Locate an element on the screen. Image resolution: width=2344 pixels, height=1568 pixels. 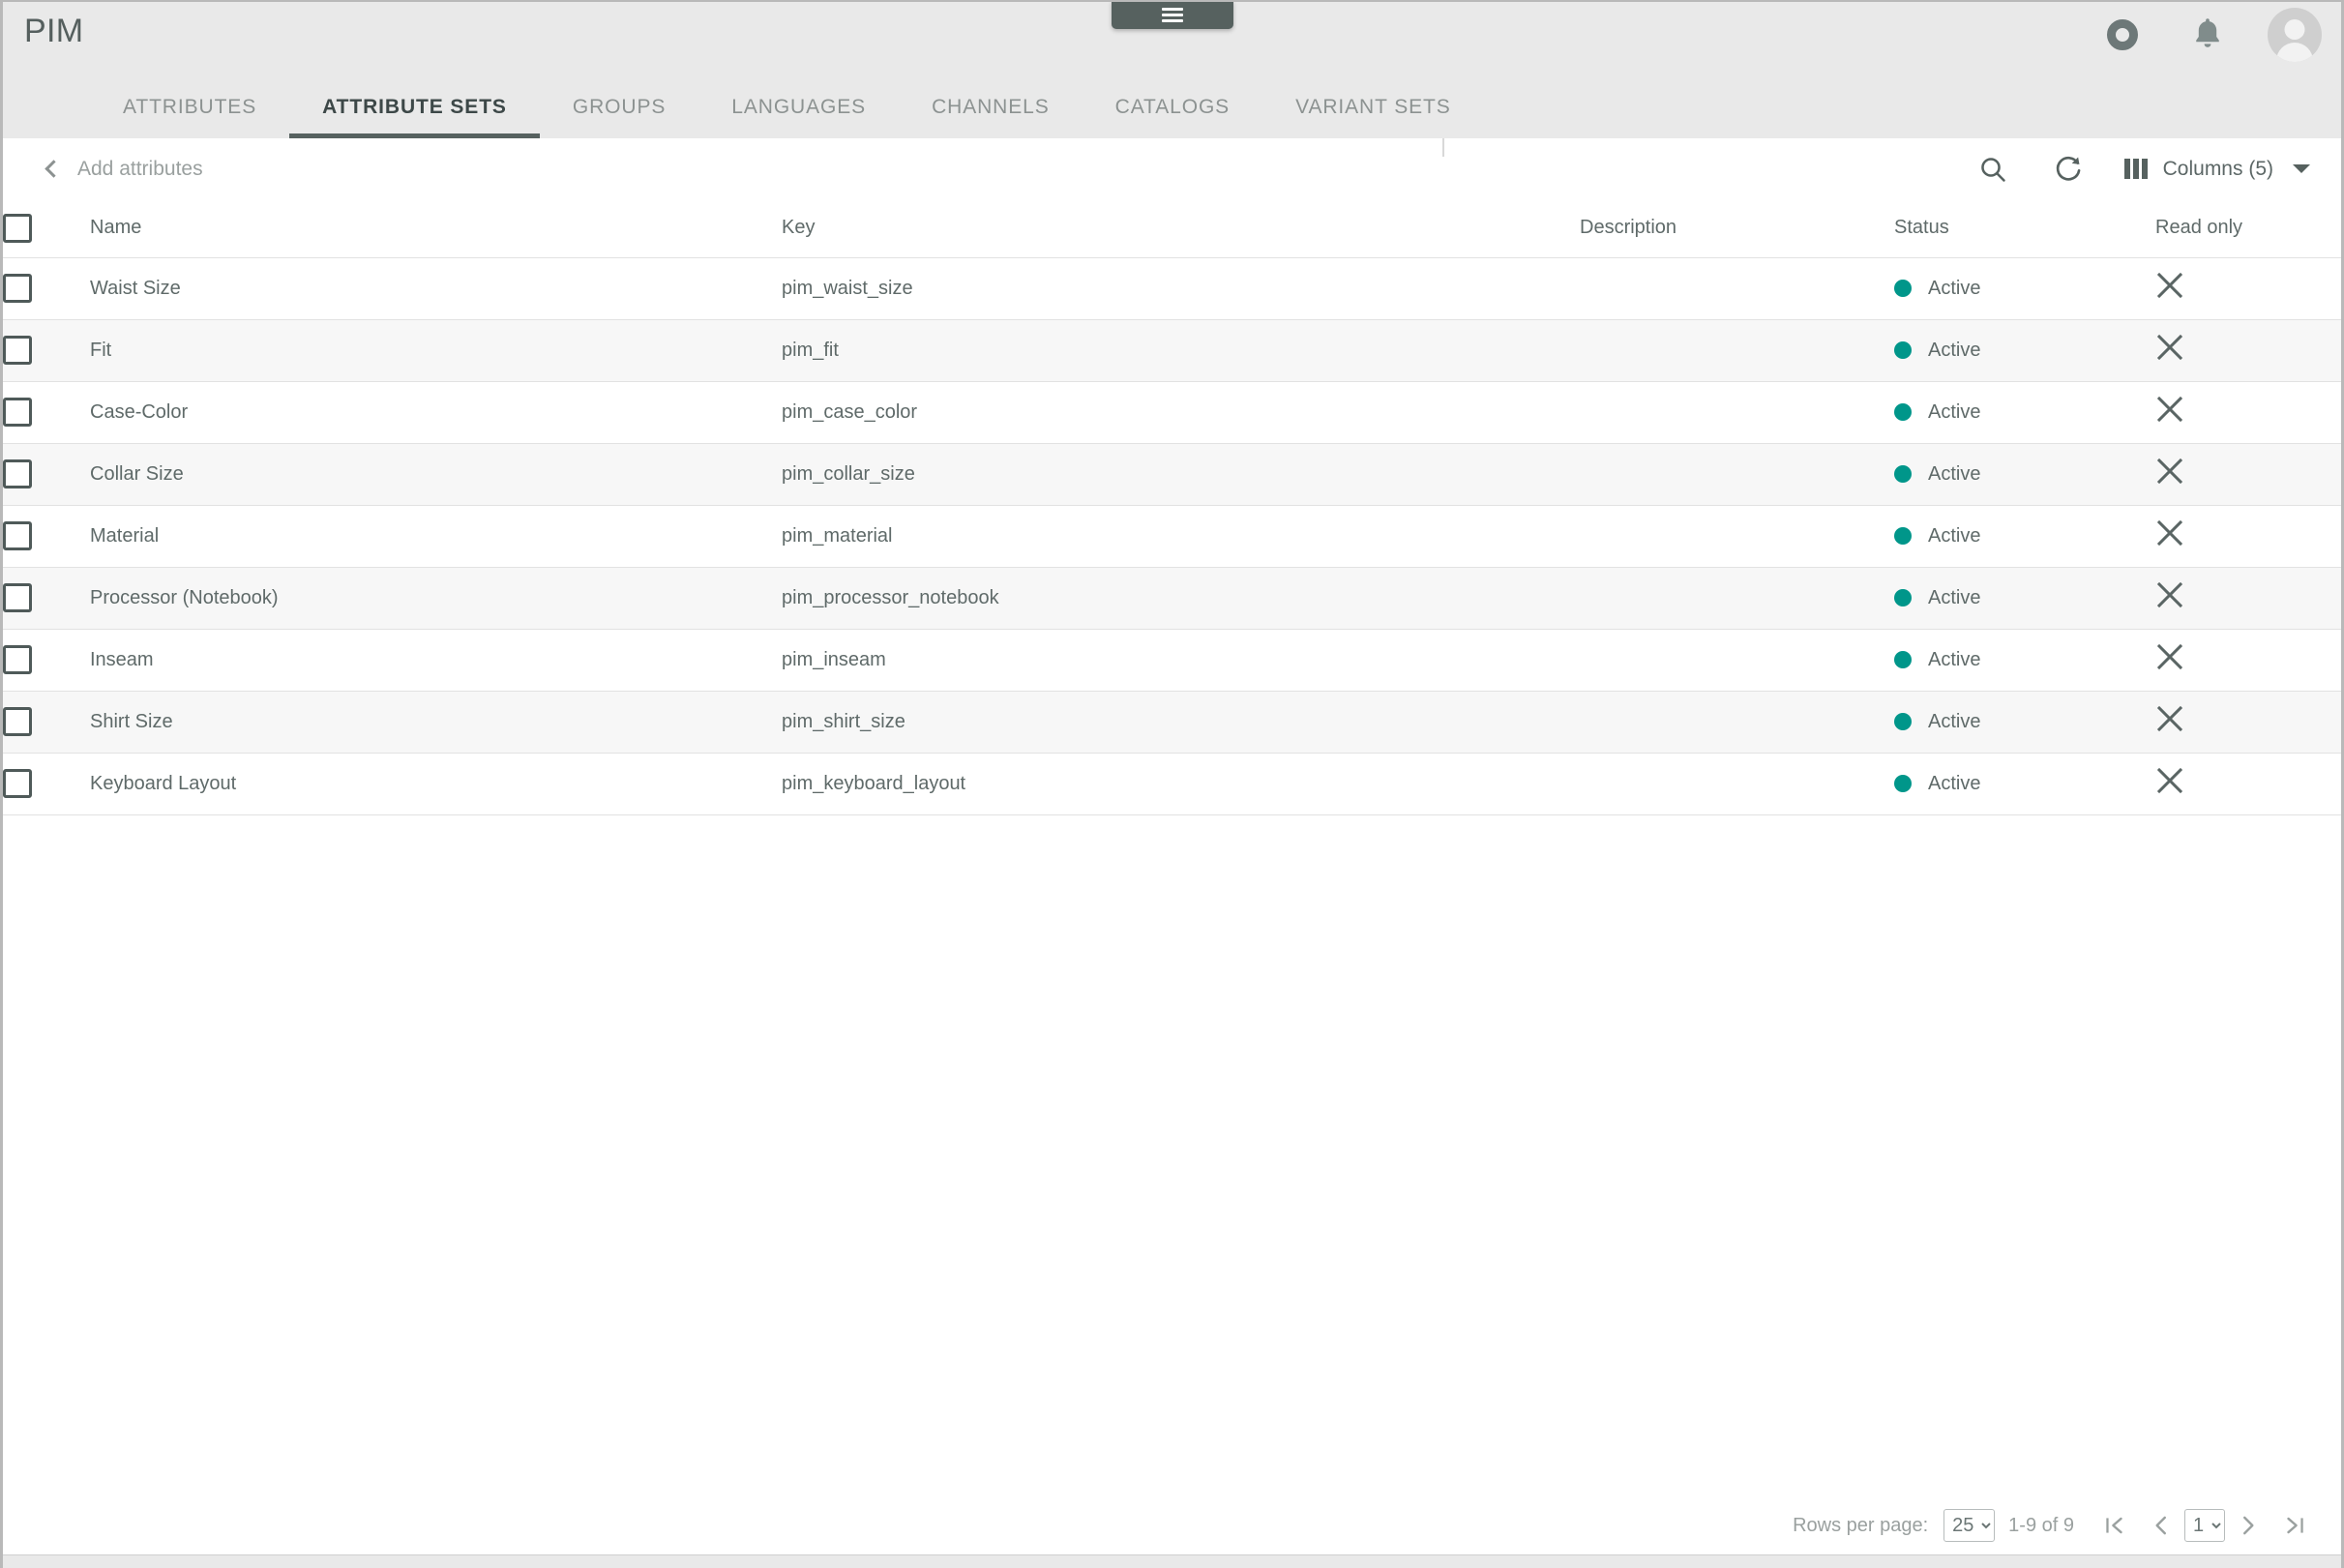
rows-per-page-label: Rows per page: is located at coordinates (1861, 1525).